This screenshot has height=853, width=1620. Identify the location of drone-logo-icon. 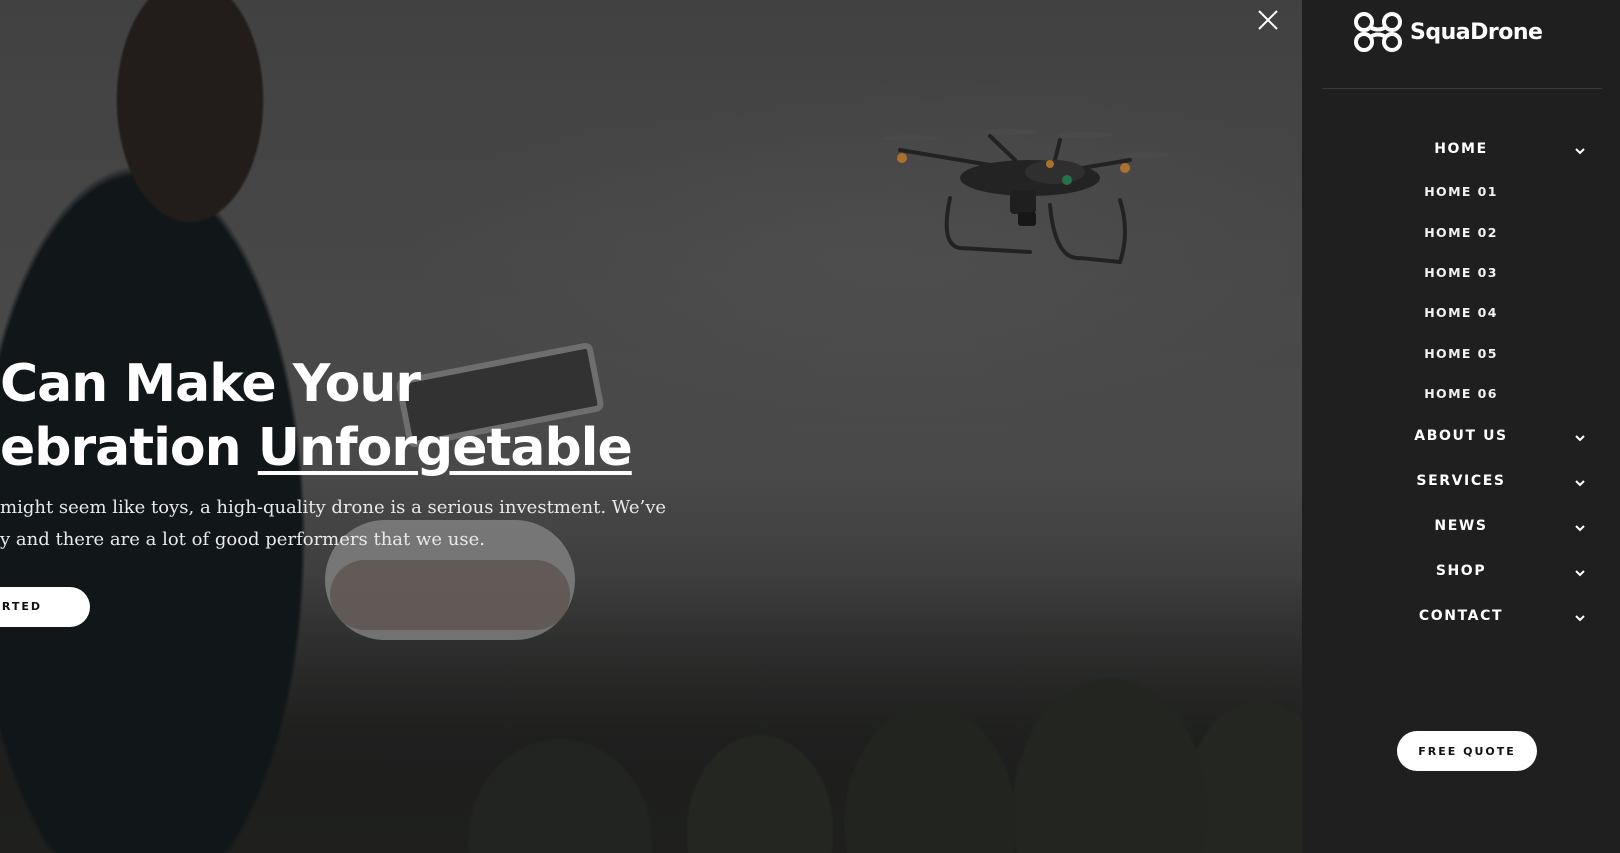
(1378, 32).